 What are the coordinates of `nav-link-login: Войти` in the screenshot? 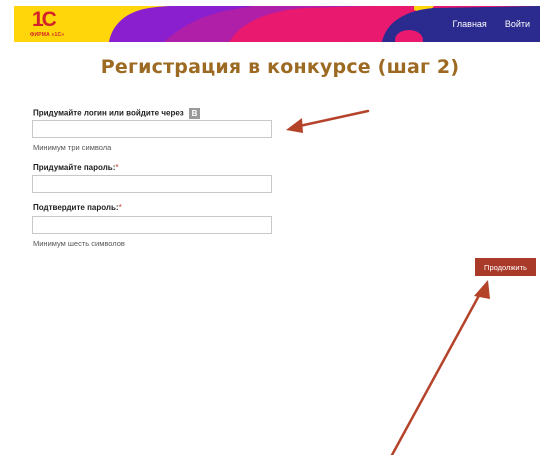 It's located at (517, 24).